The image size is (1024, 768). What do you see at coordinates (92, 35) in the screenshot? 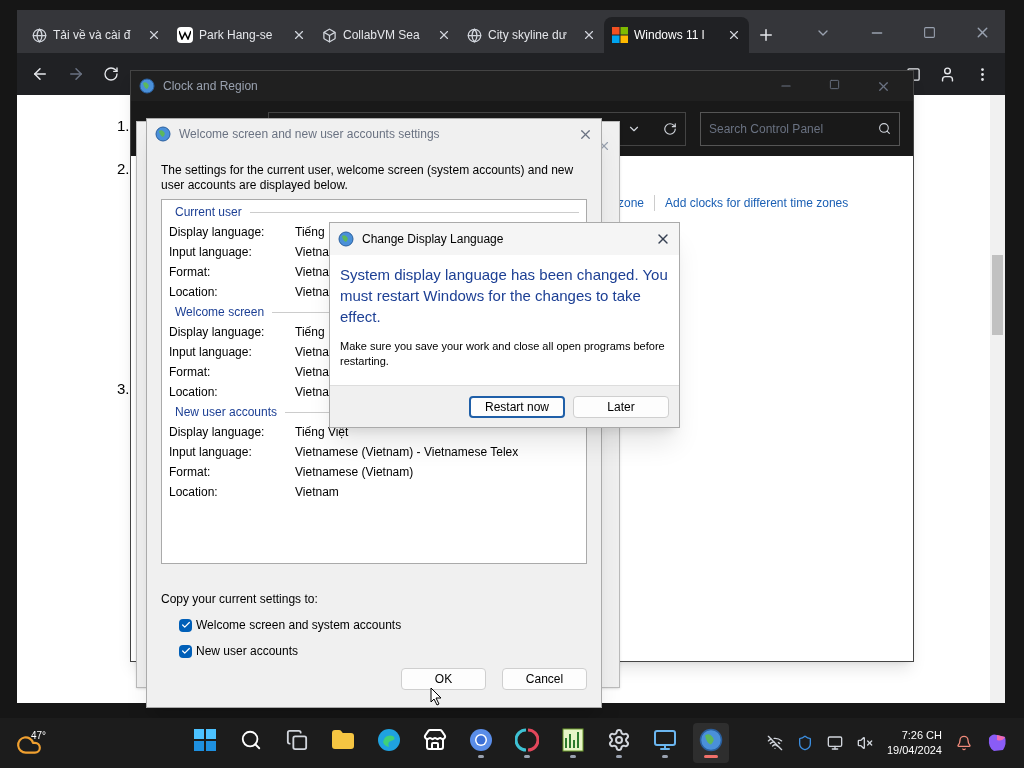
I see `tab-title: Tải về và cài đ` at bounding box center [92, 35].